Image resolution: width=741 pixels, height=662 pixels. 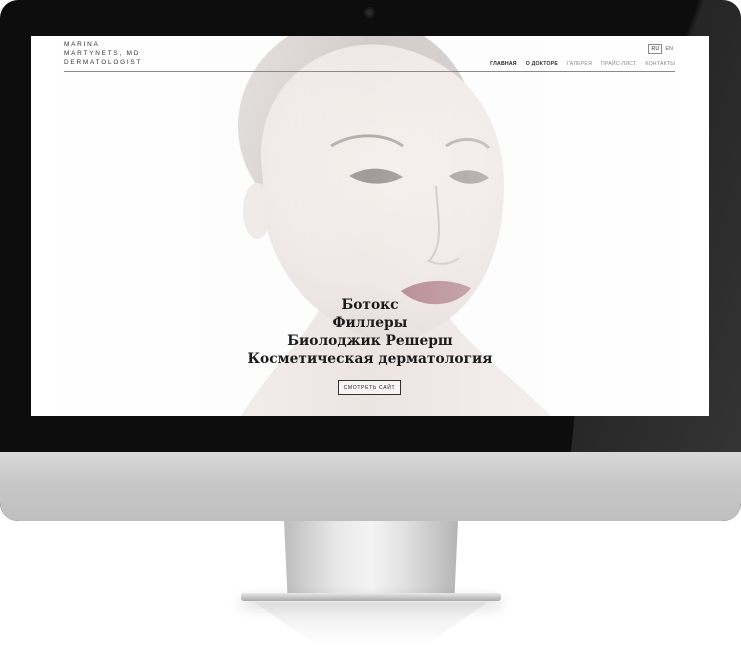 I want to click on language-switcher: RU EN, so click(x=660, y=49).